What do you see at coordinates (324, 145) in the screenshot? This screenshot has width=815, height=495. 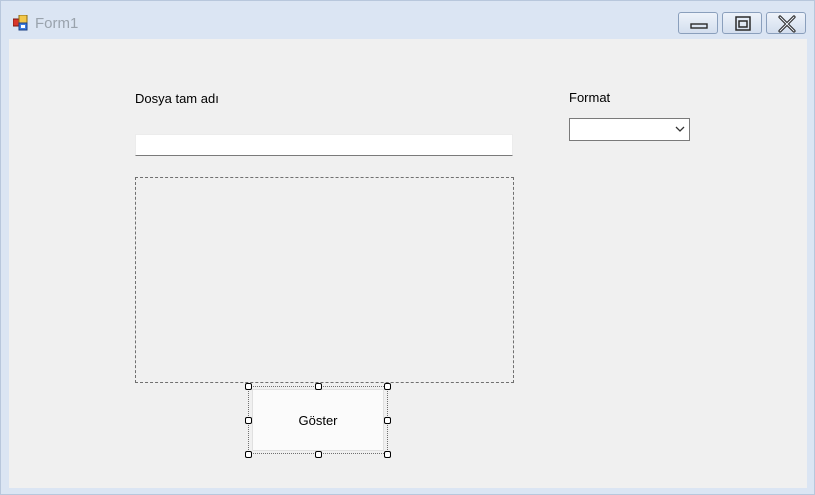 I see `filename-textbox` at bounding box center [324, 145].